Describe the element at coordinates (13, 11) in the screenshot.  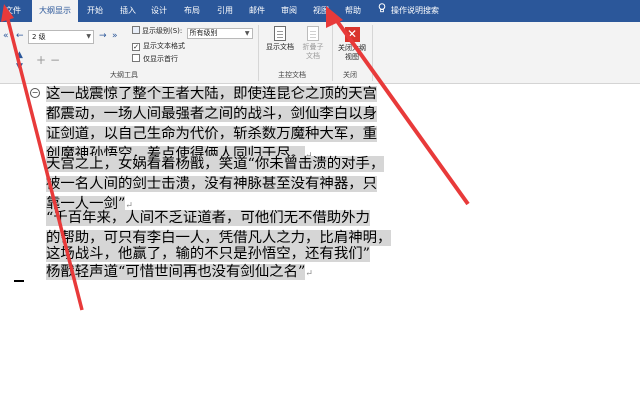
I see `tab-file: 文件` at that location.